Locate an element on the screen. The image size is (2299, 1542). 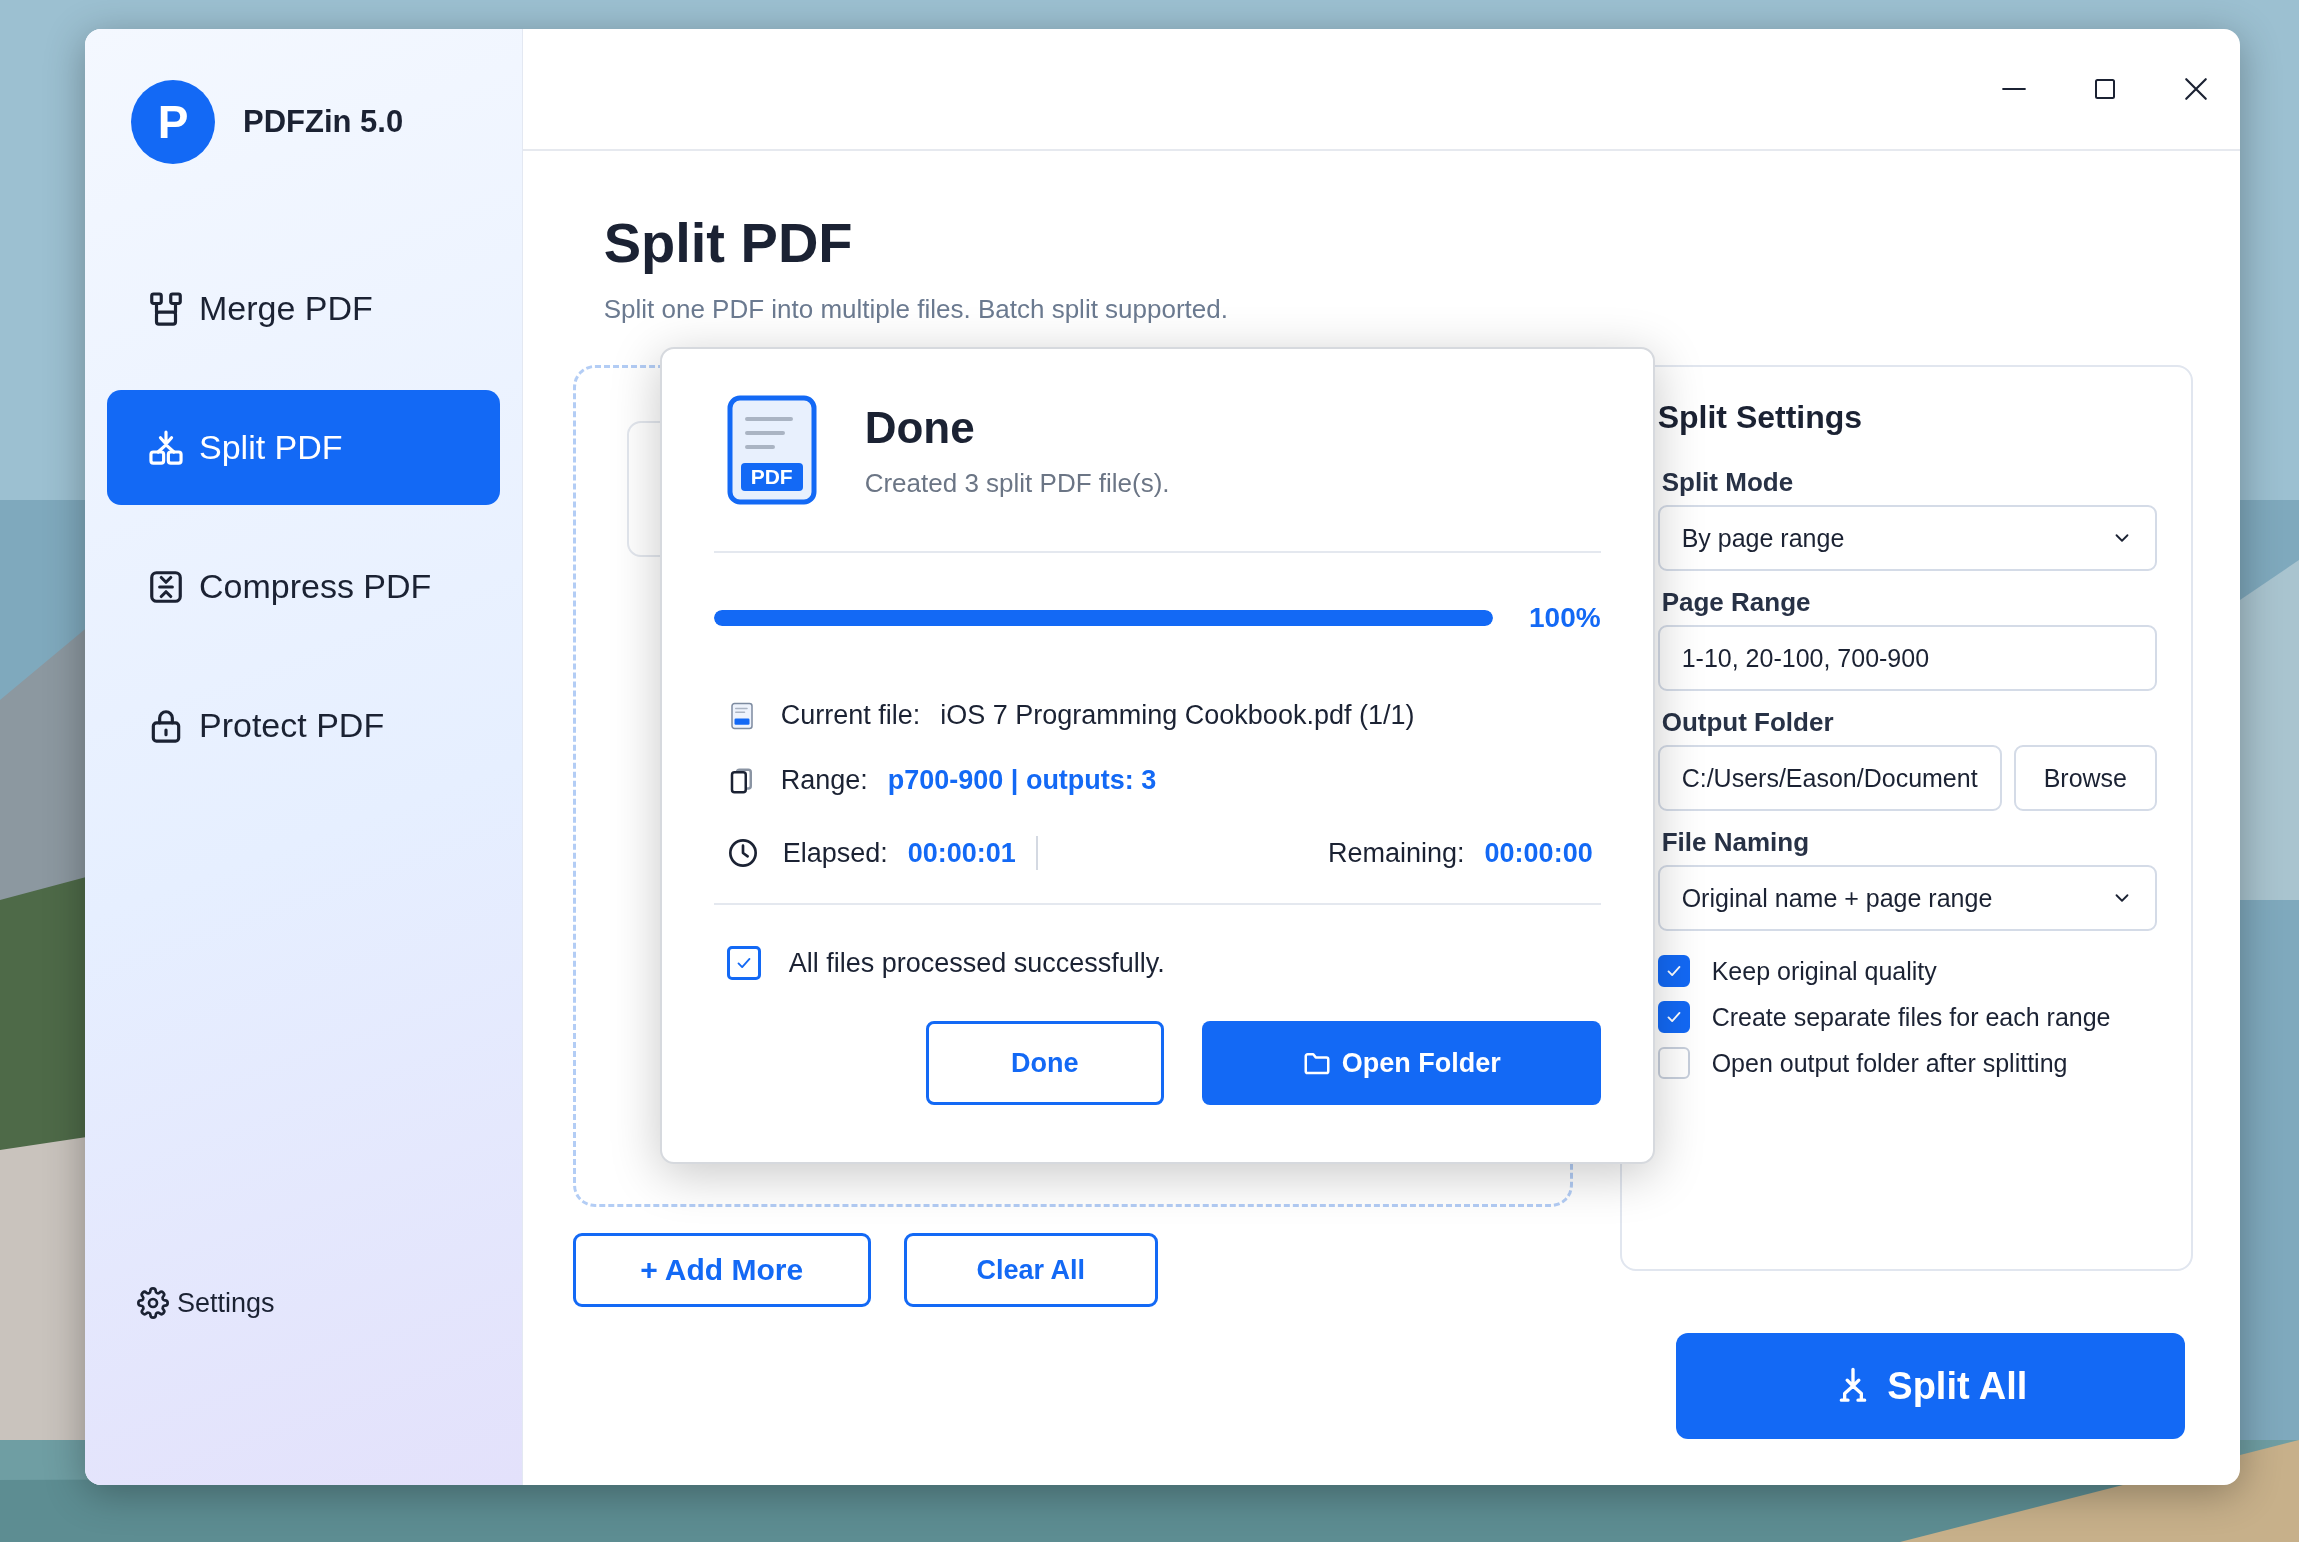
split-icon is located at coordinates (166, 447).